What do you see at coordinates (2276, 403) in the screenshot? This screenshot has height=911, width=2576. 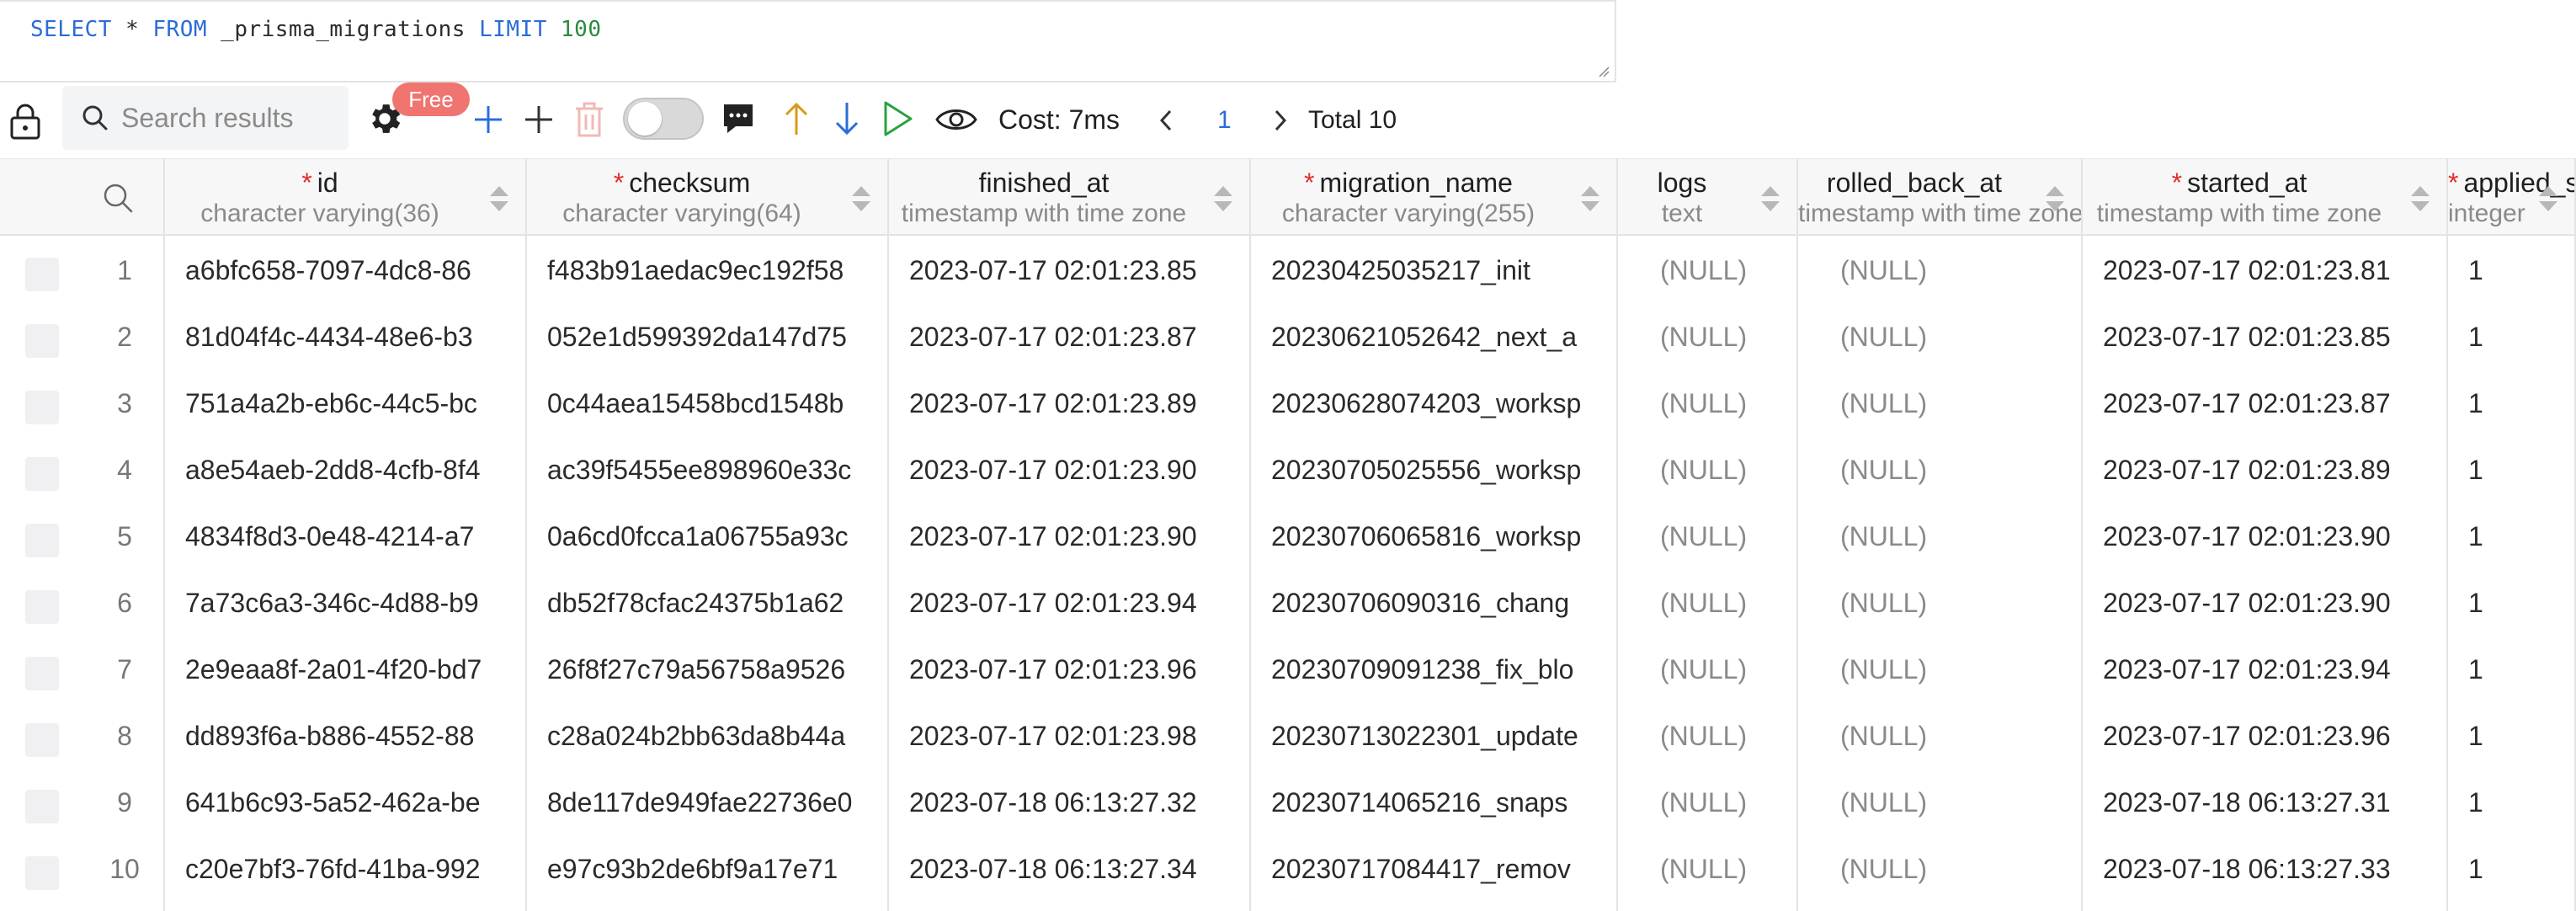 I see `cell-started-at: 2023-07-17 02:01:23.87` at bounding box center [2276, 403].